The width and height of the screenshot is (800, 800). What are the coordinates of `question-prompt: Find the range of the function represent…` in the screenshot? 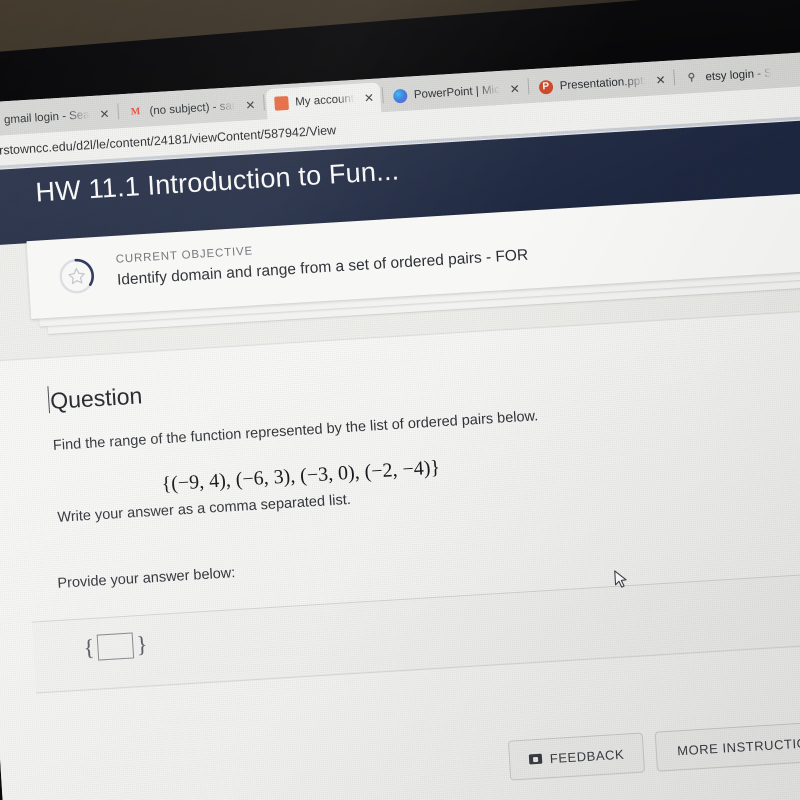 It's located at (295, 431).